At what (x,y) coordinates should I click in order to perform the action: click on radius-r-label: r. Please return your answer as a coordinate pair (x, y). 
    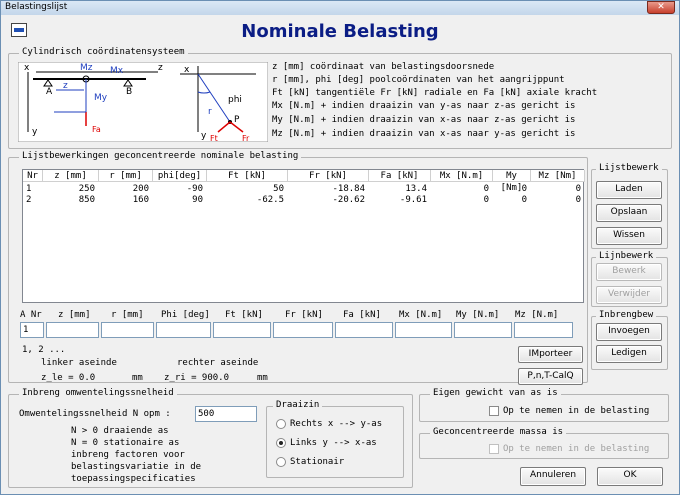
    Looking at the image, I should click on (210, 112).